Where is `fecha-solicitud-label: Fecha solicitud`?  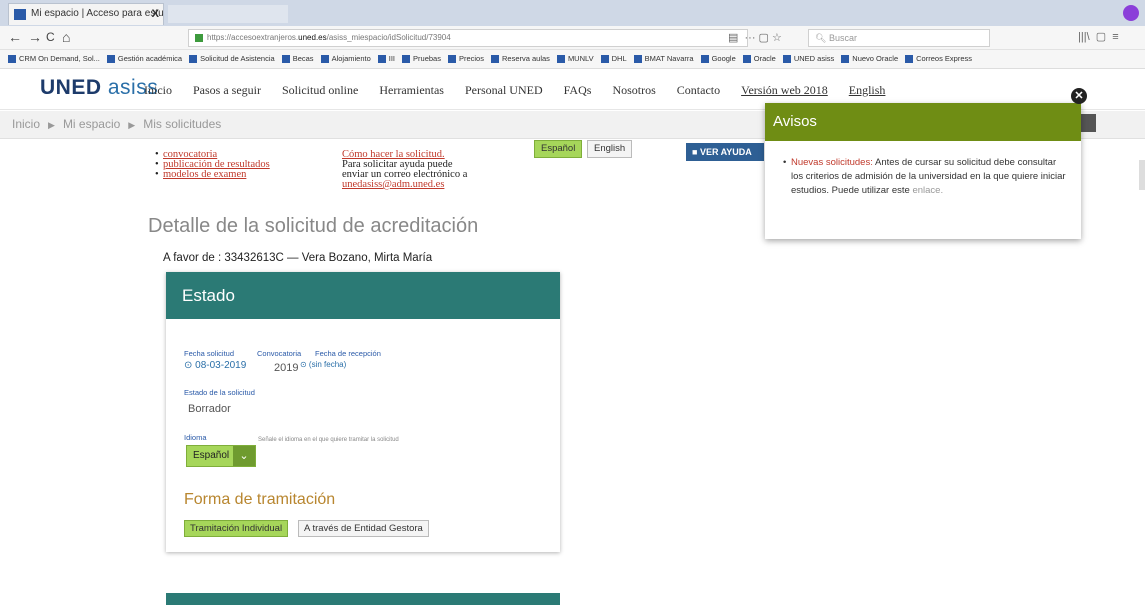
fecha-solicitud-label: Fecha solicitud is located at coordinates (209, 353).